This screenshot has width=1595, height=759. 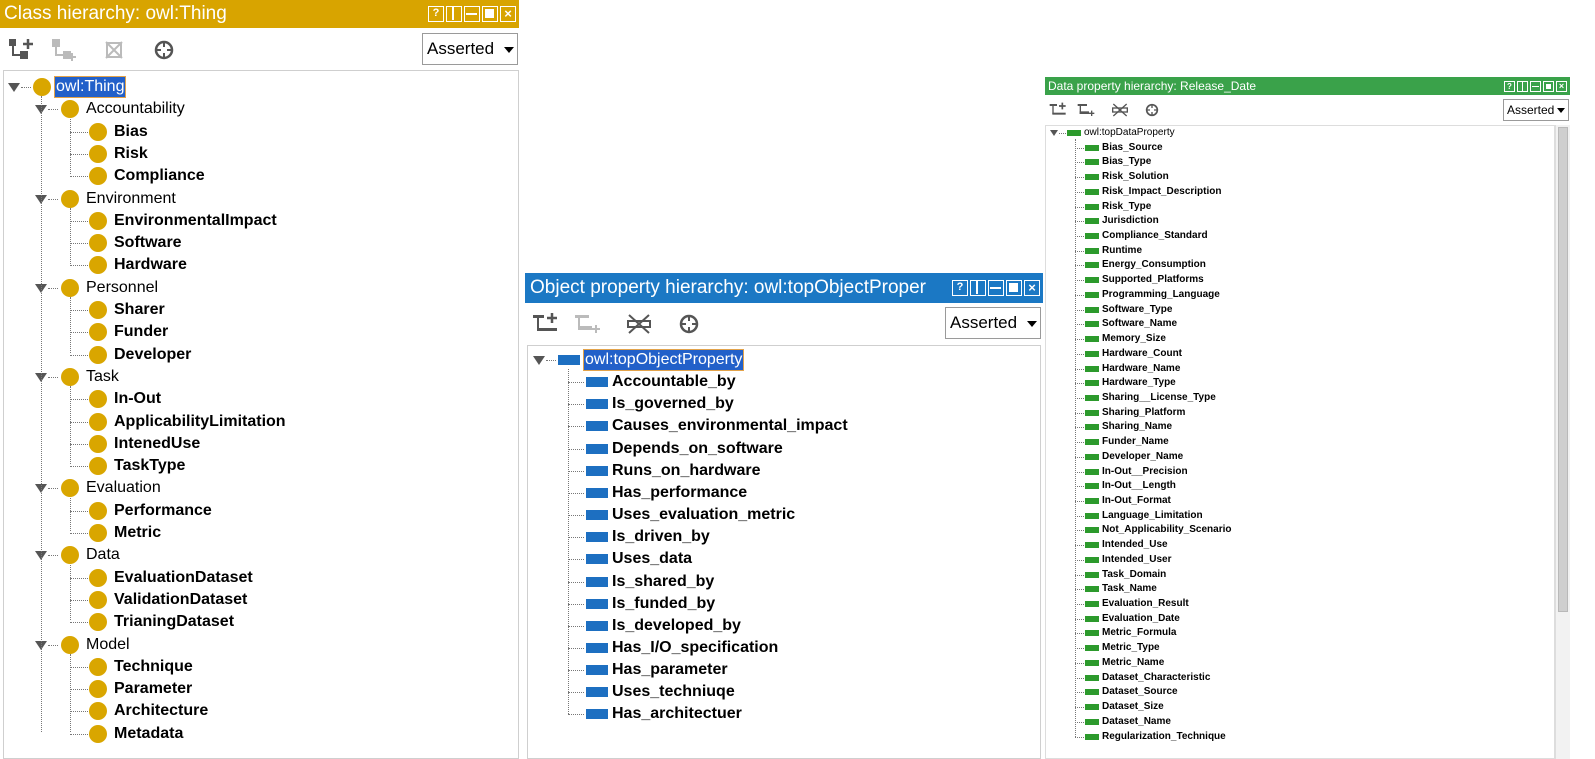 I want to click on tree-node-property: Energy_Consumption, so click(x=1300, y=265).